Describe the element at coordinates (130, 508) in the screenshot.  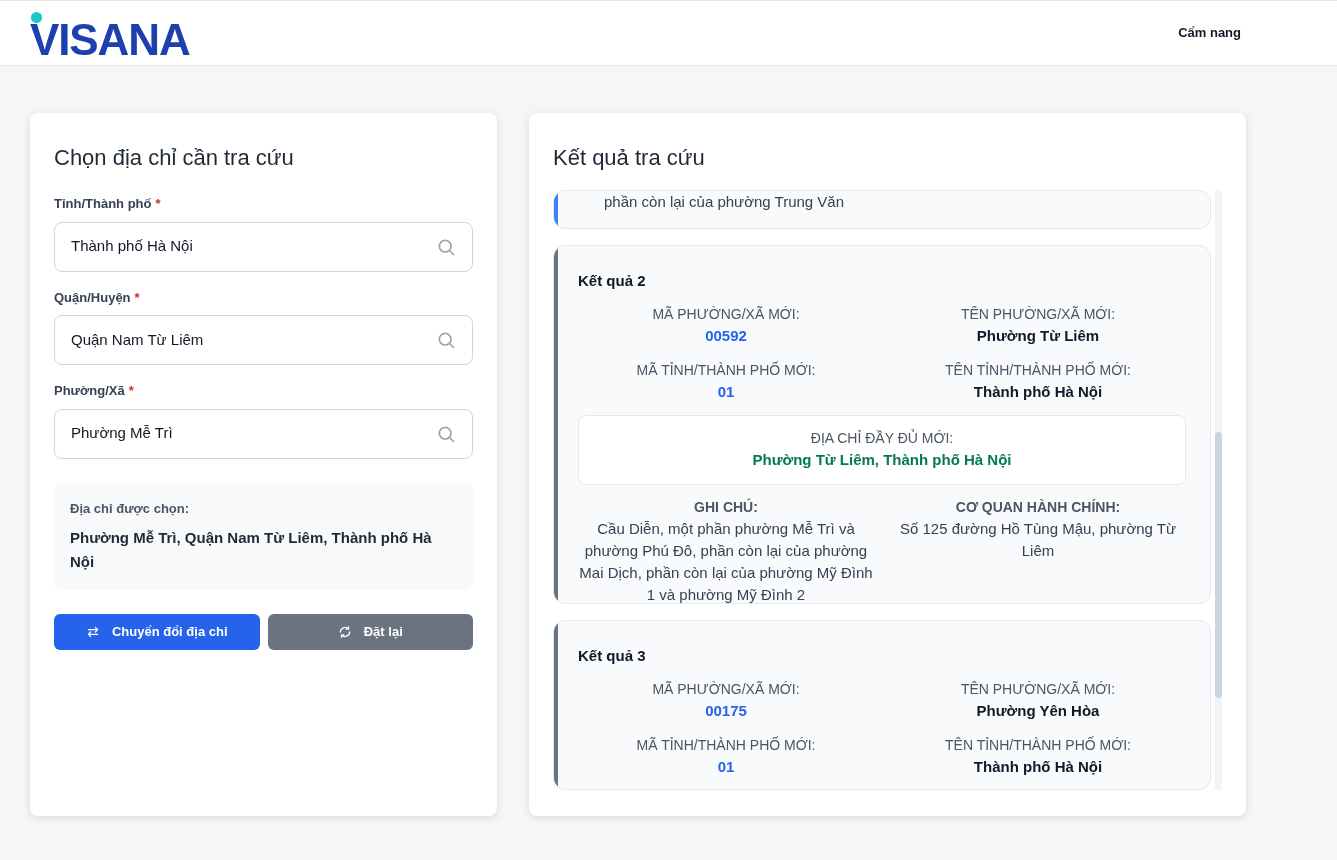
I see `panel-label: Địa chỉ được chọn:` at that location.